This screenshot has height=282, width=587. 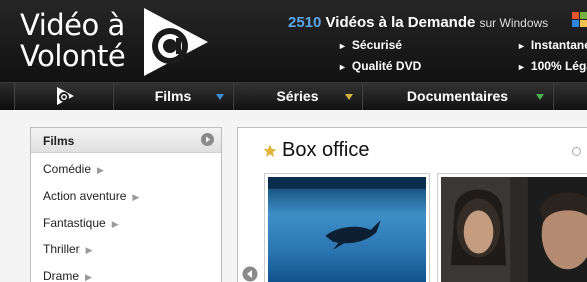 I want to click on sidebar-item-label: Drame, so click(x=61, y=275).